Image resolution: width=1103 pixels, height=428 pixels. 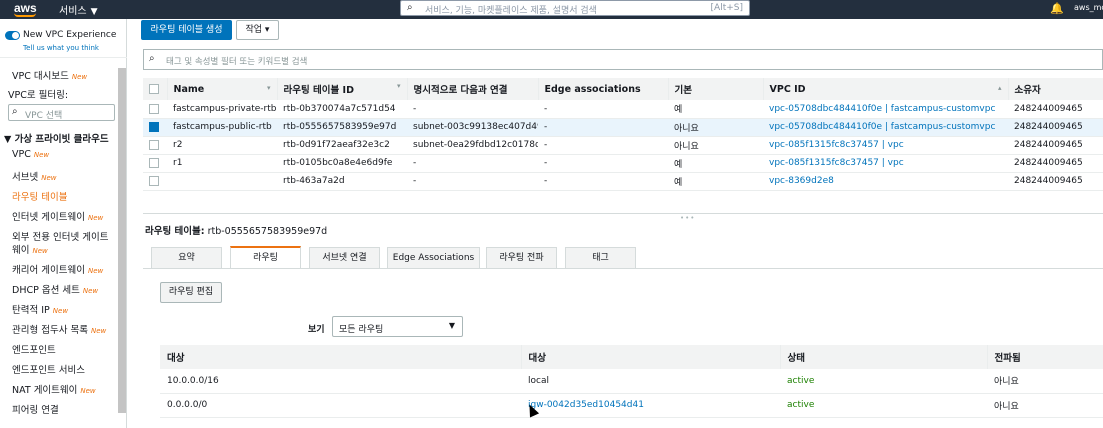 What do you see at coordinates (186, 30) in the screenshot?
I see `create-route-table-button: 라우팅 테이블 생성` at bounding box center [186, 30].